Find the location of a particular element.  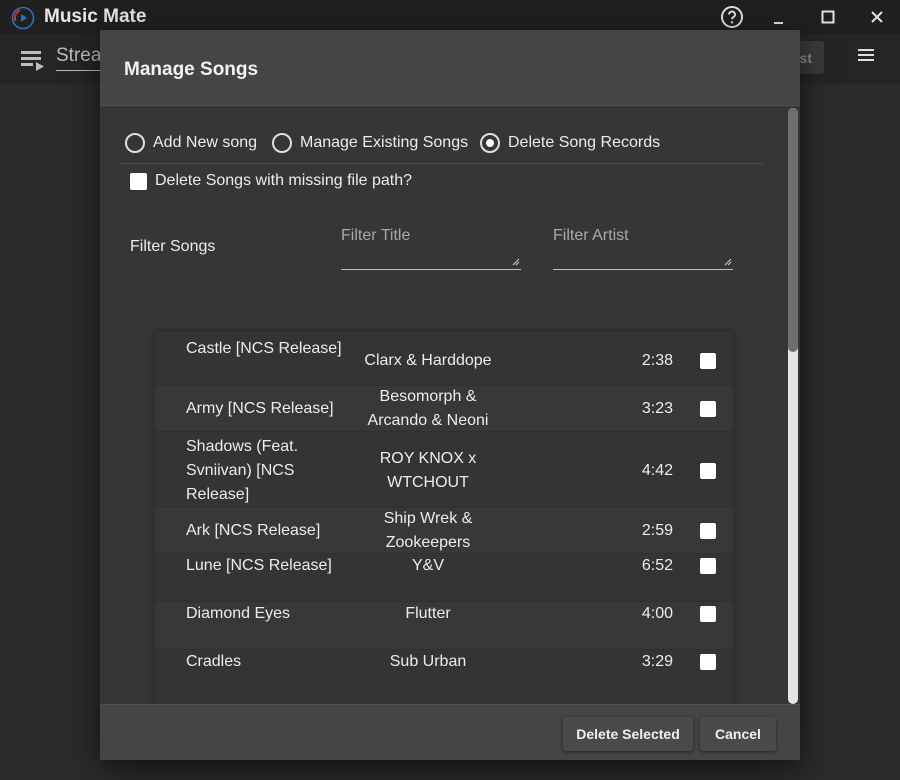

song-duration: 4:00 is located at coordinates (657, 613).